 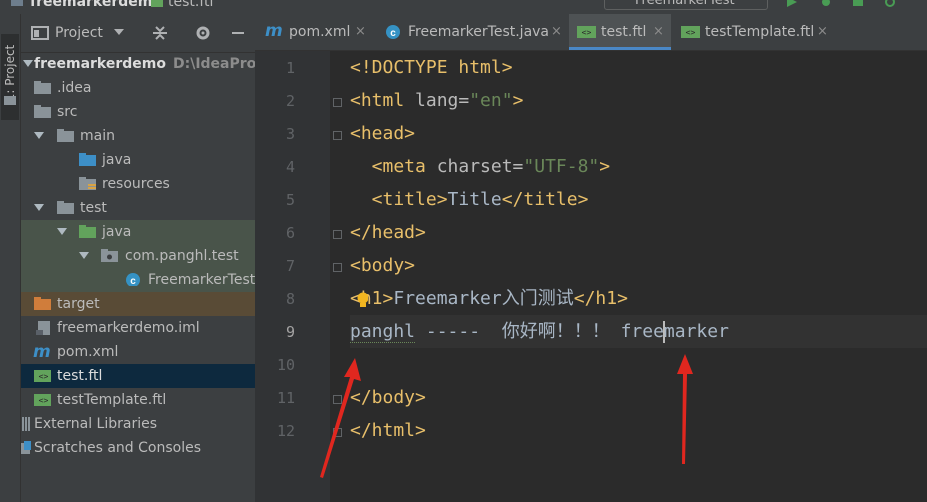 What do you see at coordinates (437, 100) in the screenshot?
I see `code-line-2: <html lang="en">` at bounding box center [437, 100].